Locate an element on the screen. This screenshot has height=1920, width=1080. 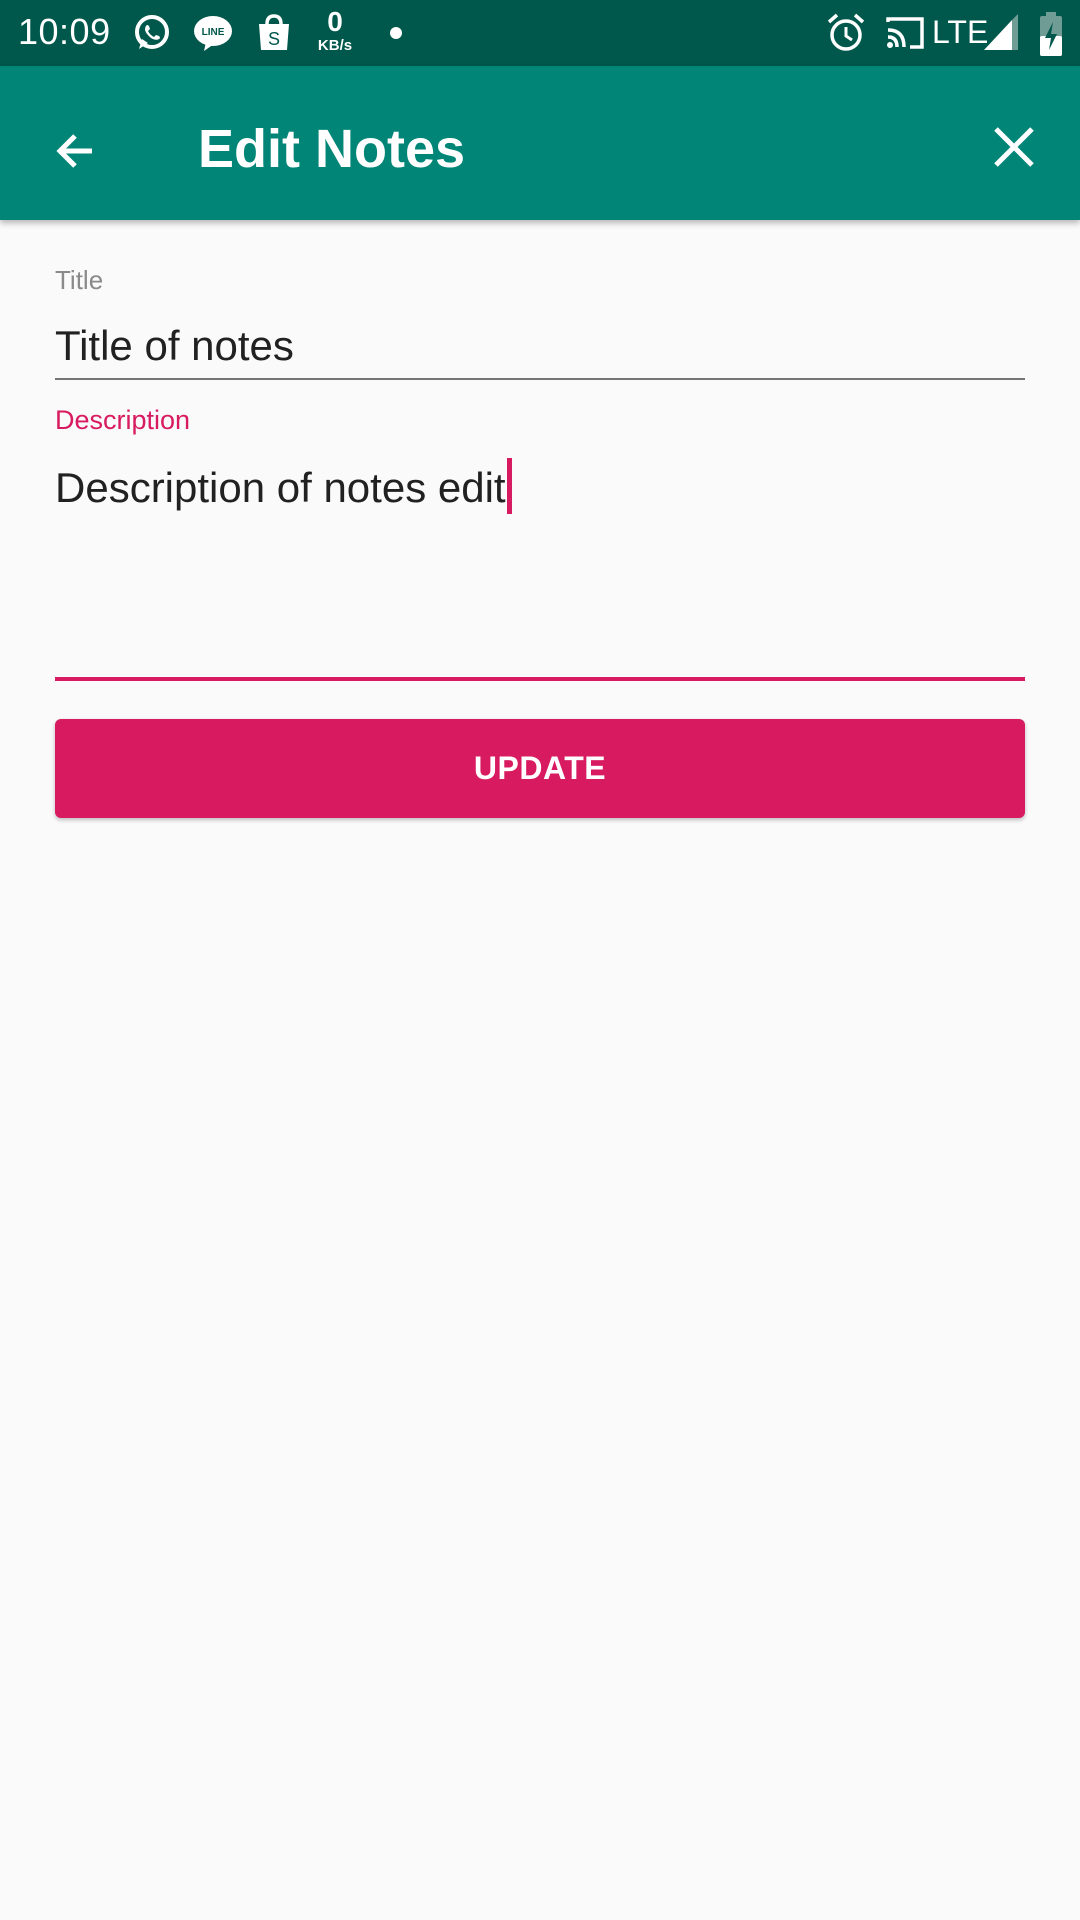
description-input: Description of notes edit is located at coordinates (540, 486).